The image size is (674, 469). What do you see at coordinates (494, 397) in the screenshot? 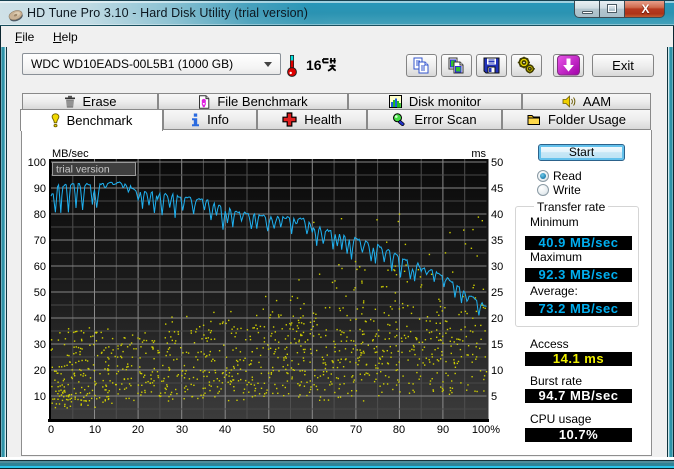
I see `svg-text: 5` at bounding box center [494, 397].